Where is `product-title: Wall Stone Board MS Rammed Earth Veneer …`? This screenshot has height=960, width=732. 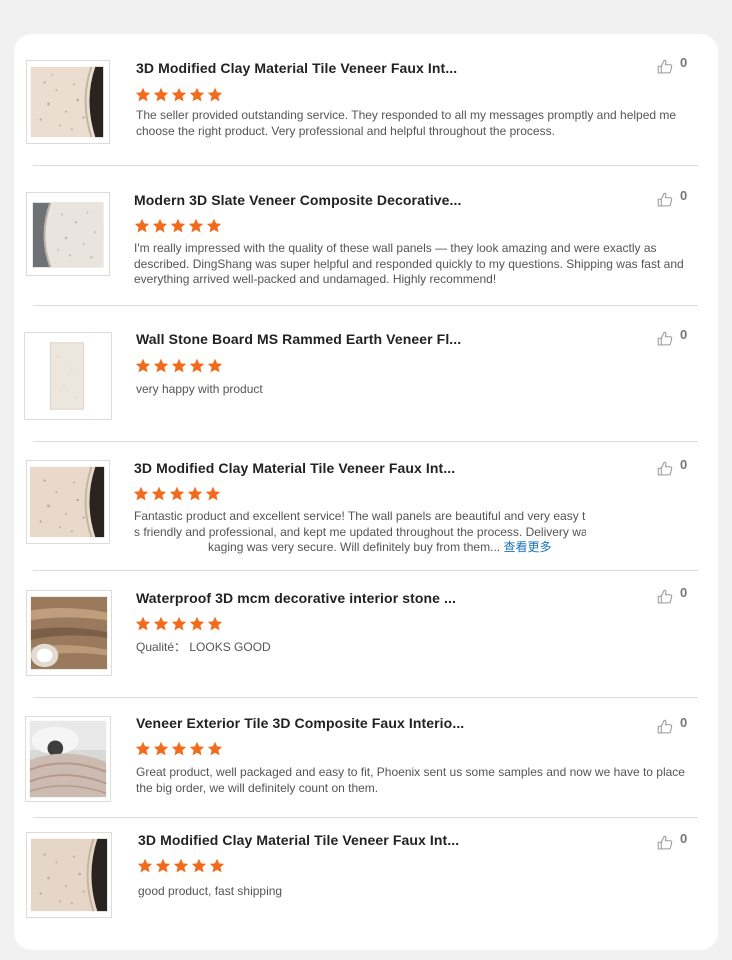
product-title: Wall Stone Board MS Rammed Earth Veneer … is located at coordinates (298, 339).